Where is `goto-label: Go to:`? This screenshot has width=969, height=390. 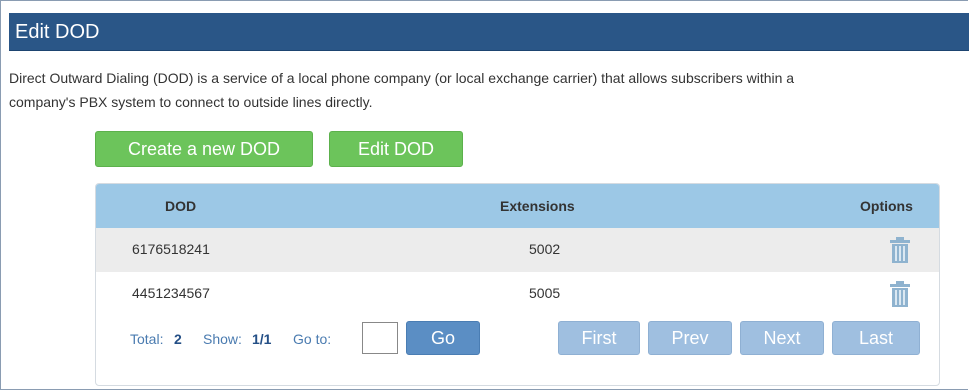 goto-label: Go to: is located at coordinates (312, 339).